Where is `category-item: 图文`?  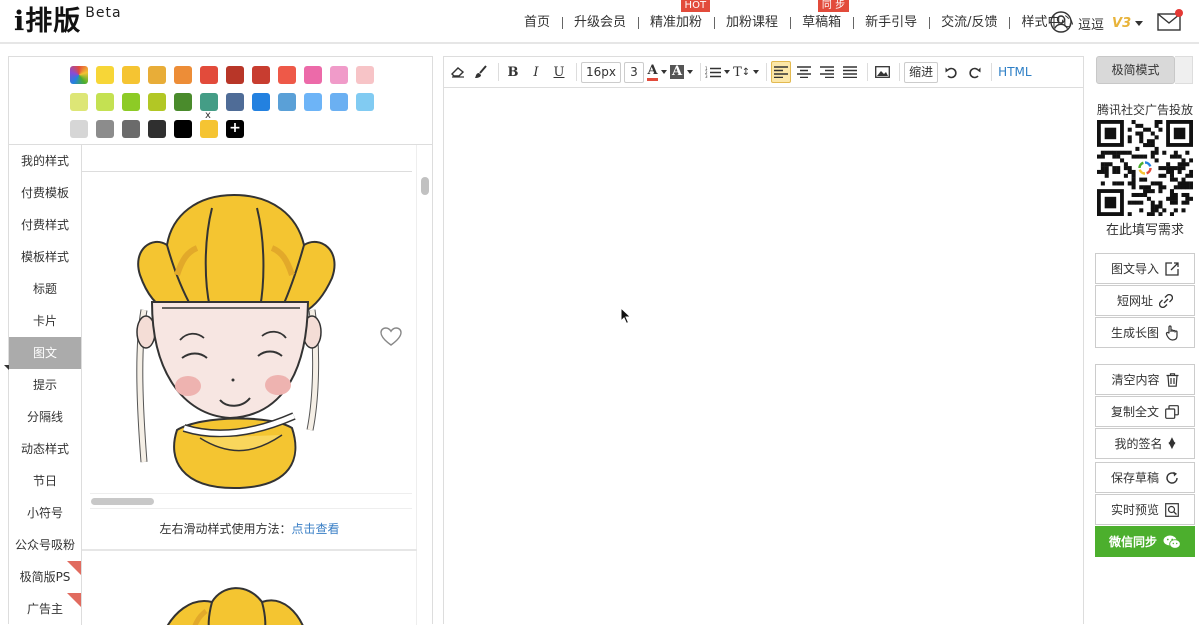 category-item: 图文 is located at coordinates (42, 353).